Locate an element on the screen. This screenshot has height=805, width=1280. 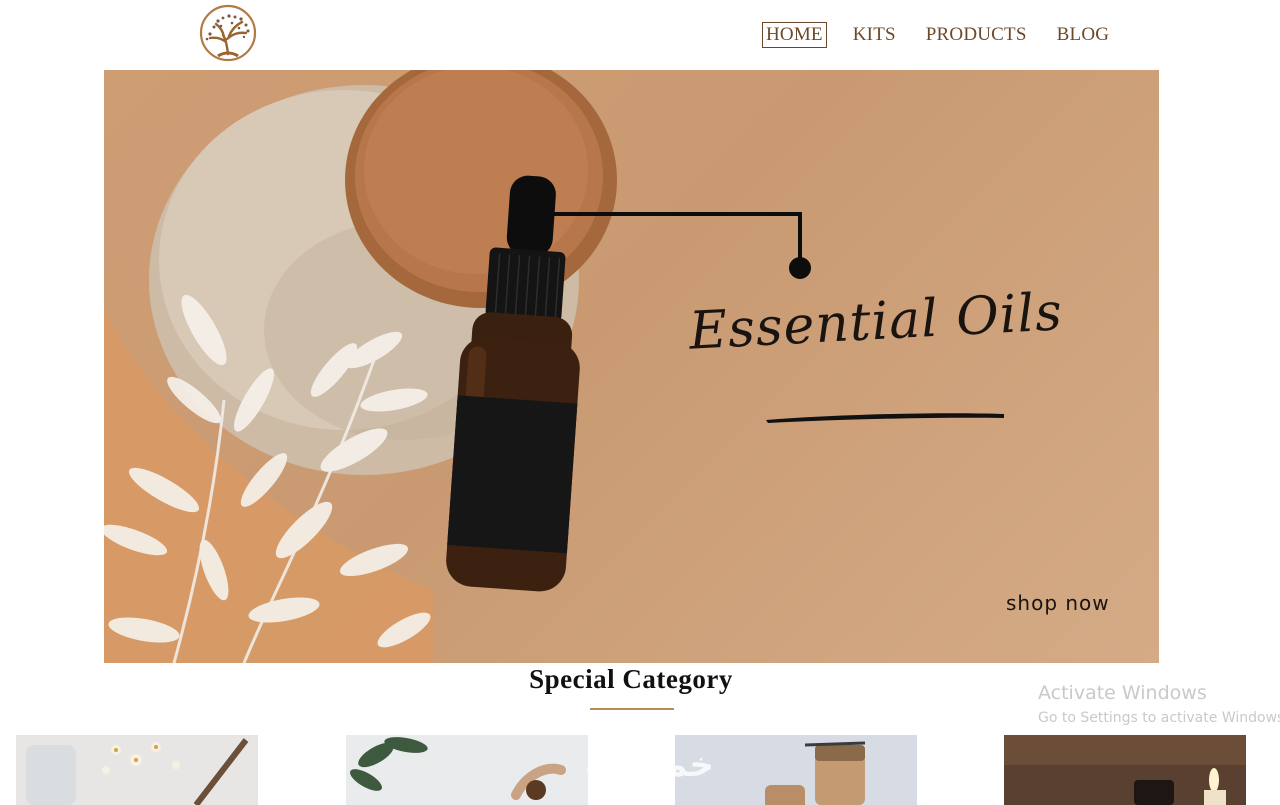
tree-logo-icon is located at coordinates (228, 33).